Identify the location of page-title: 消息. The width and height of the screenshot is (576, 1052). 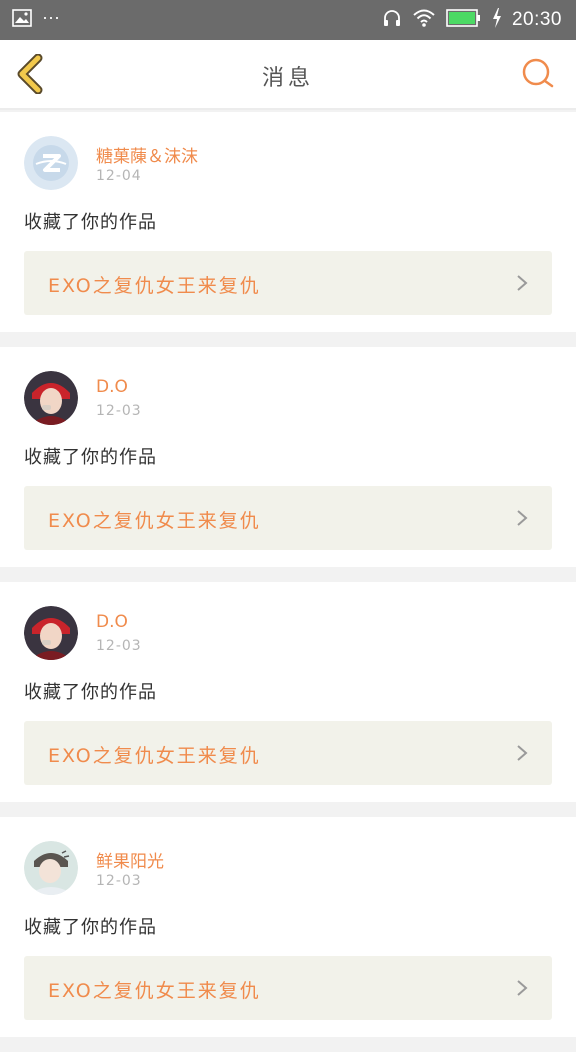
(287, 78).